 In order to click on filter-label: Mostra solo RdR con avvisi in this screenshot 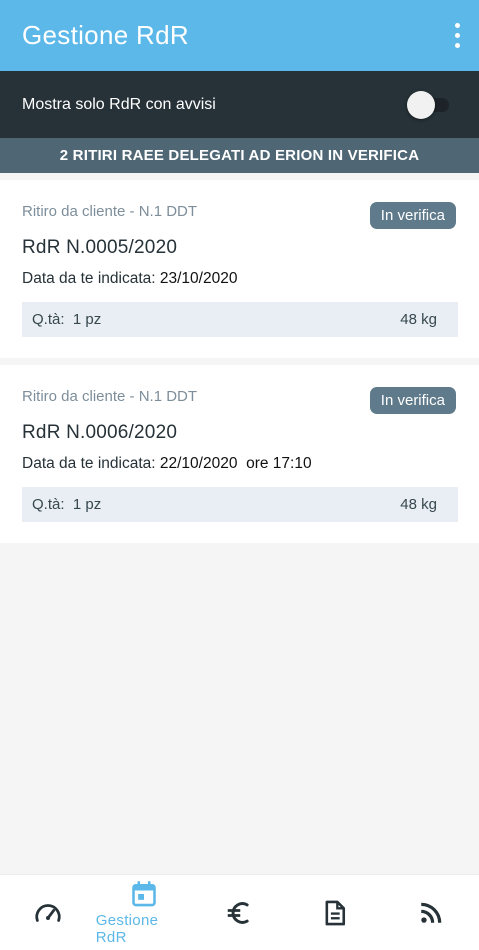, I will do `click(119, 104)`.